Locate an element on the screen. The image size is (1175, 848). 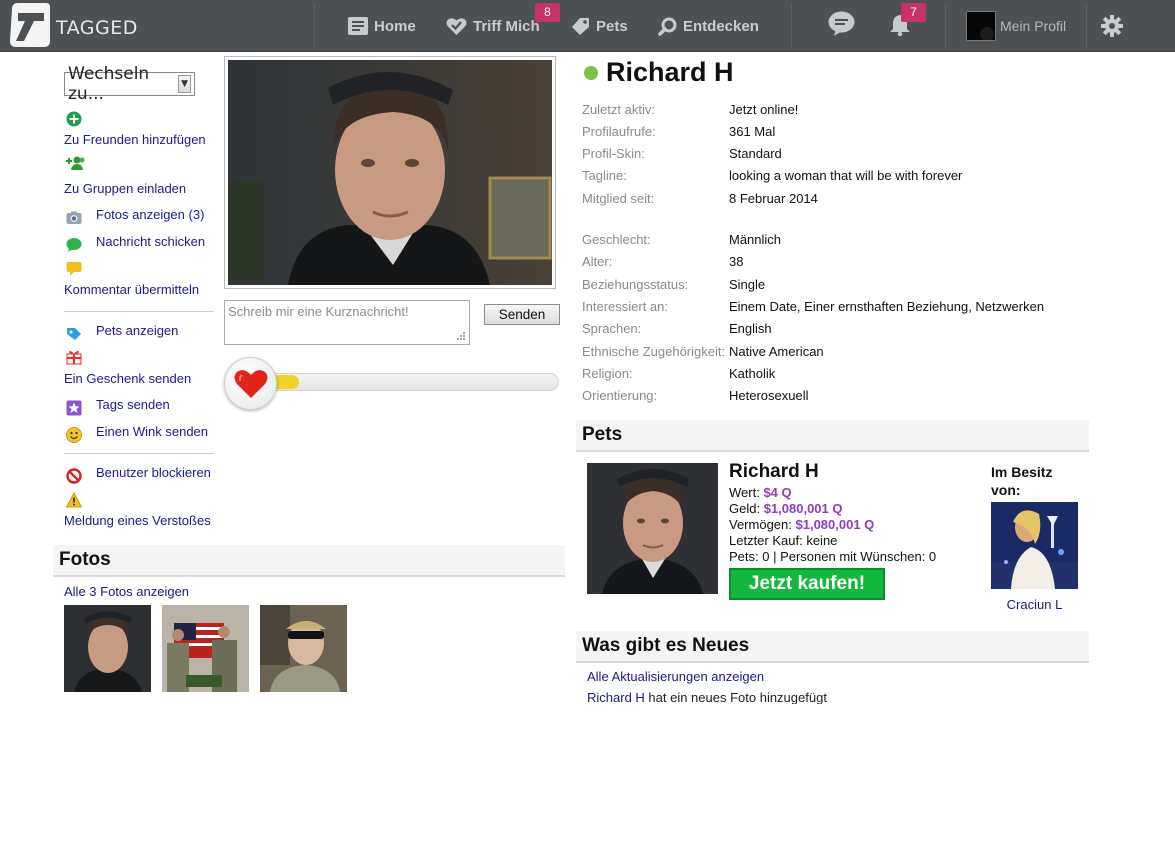
detail-label: Mitglied seit: is located at coordinates (618, 198).